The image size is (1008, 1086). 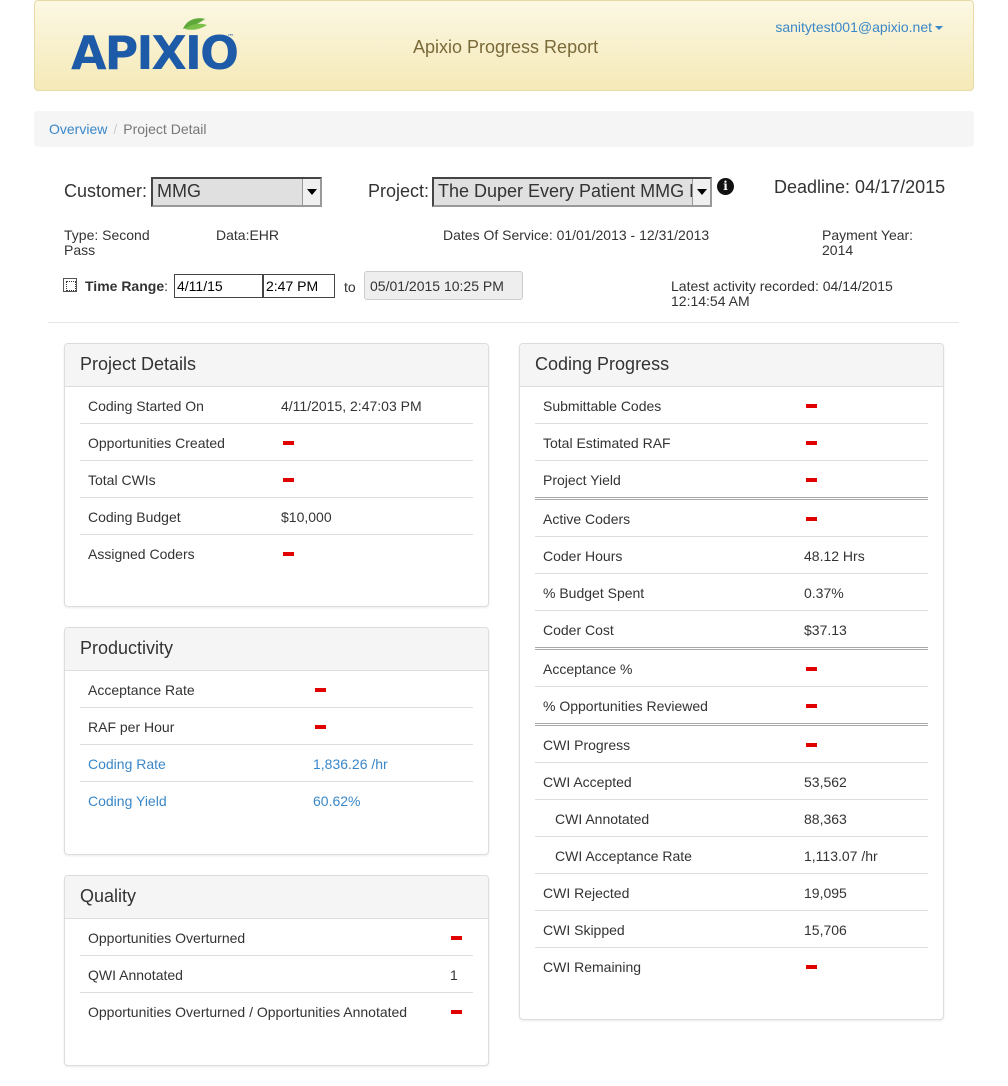 I want to click on panel-title: Project Details, so click(x=276, y=365).